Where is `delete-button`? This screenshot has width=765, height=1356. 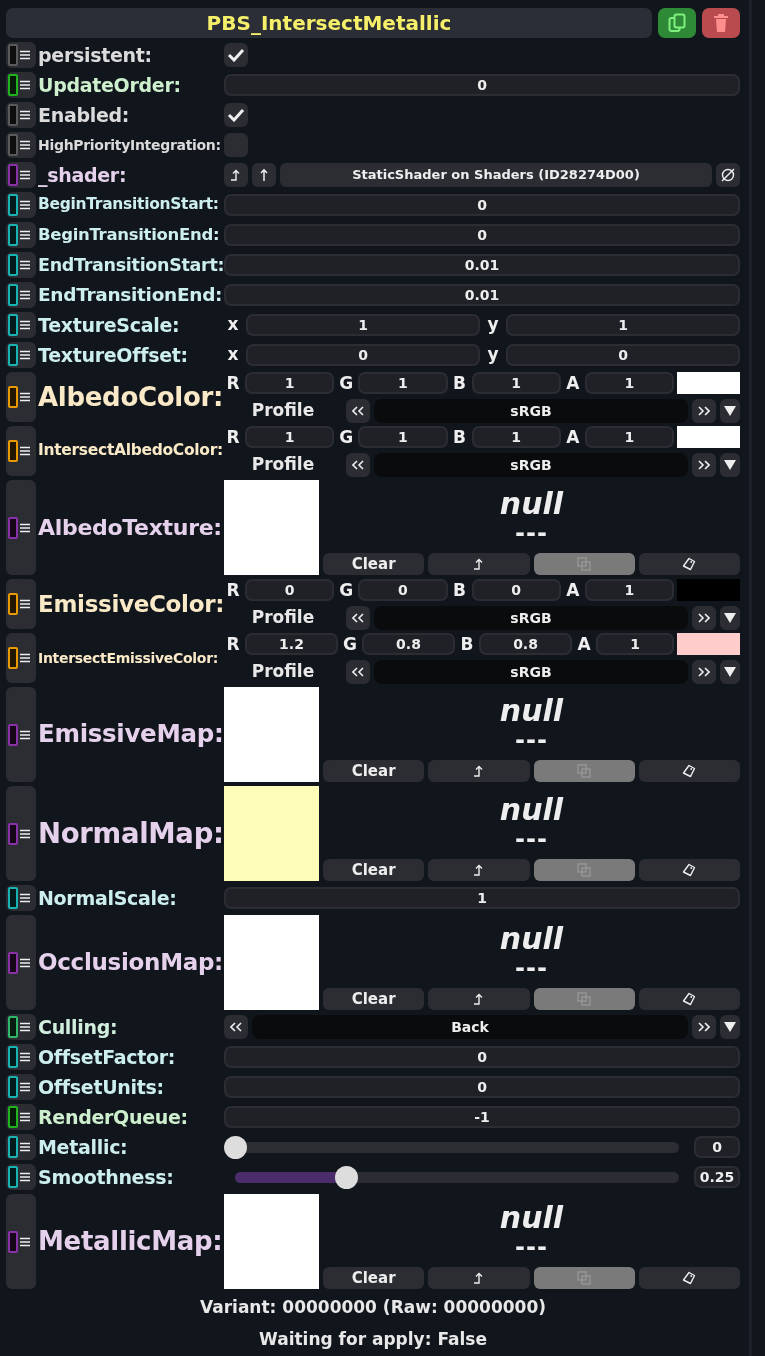 delete-button is located at coordinates (721, 23).